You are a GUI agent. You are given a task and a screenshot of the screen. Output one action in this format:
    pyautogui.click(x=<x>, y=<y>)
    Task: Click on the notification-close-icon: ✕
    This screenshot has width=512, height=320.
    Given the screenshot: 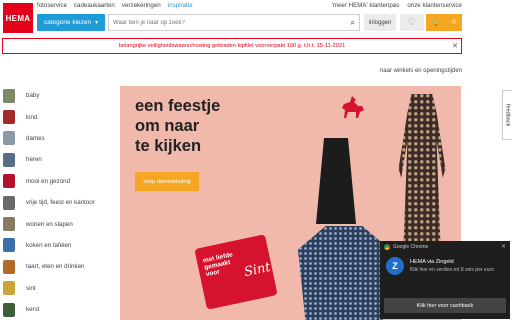 What is the action you would take?
    pyautogui.click(x=503, y=246)
    